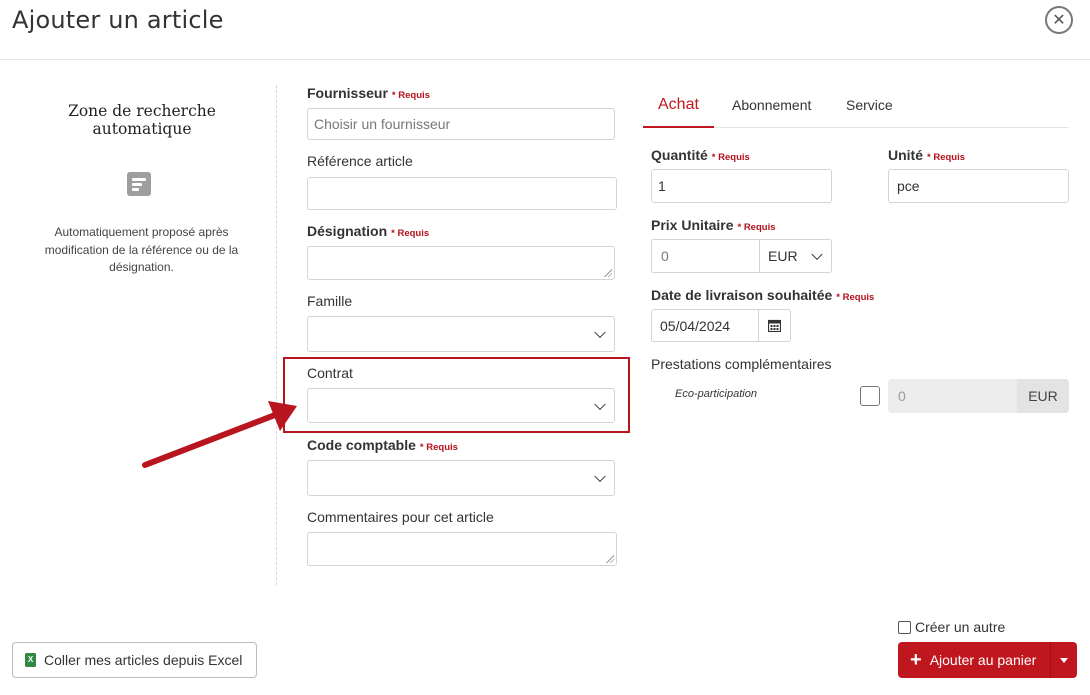 The height and width of the screenshot is (695, 1090). I want to click on code-comptable-select, so click(461, 478).